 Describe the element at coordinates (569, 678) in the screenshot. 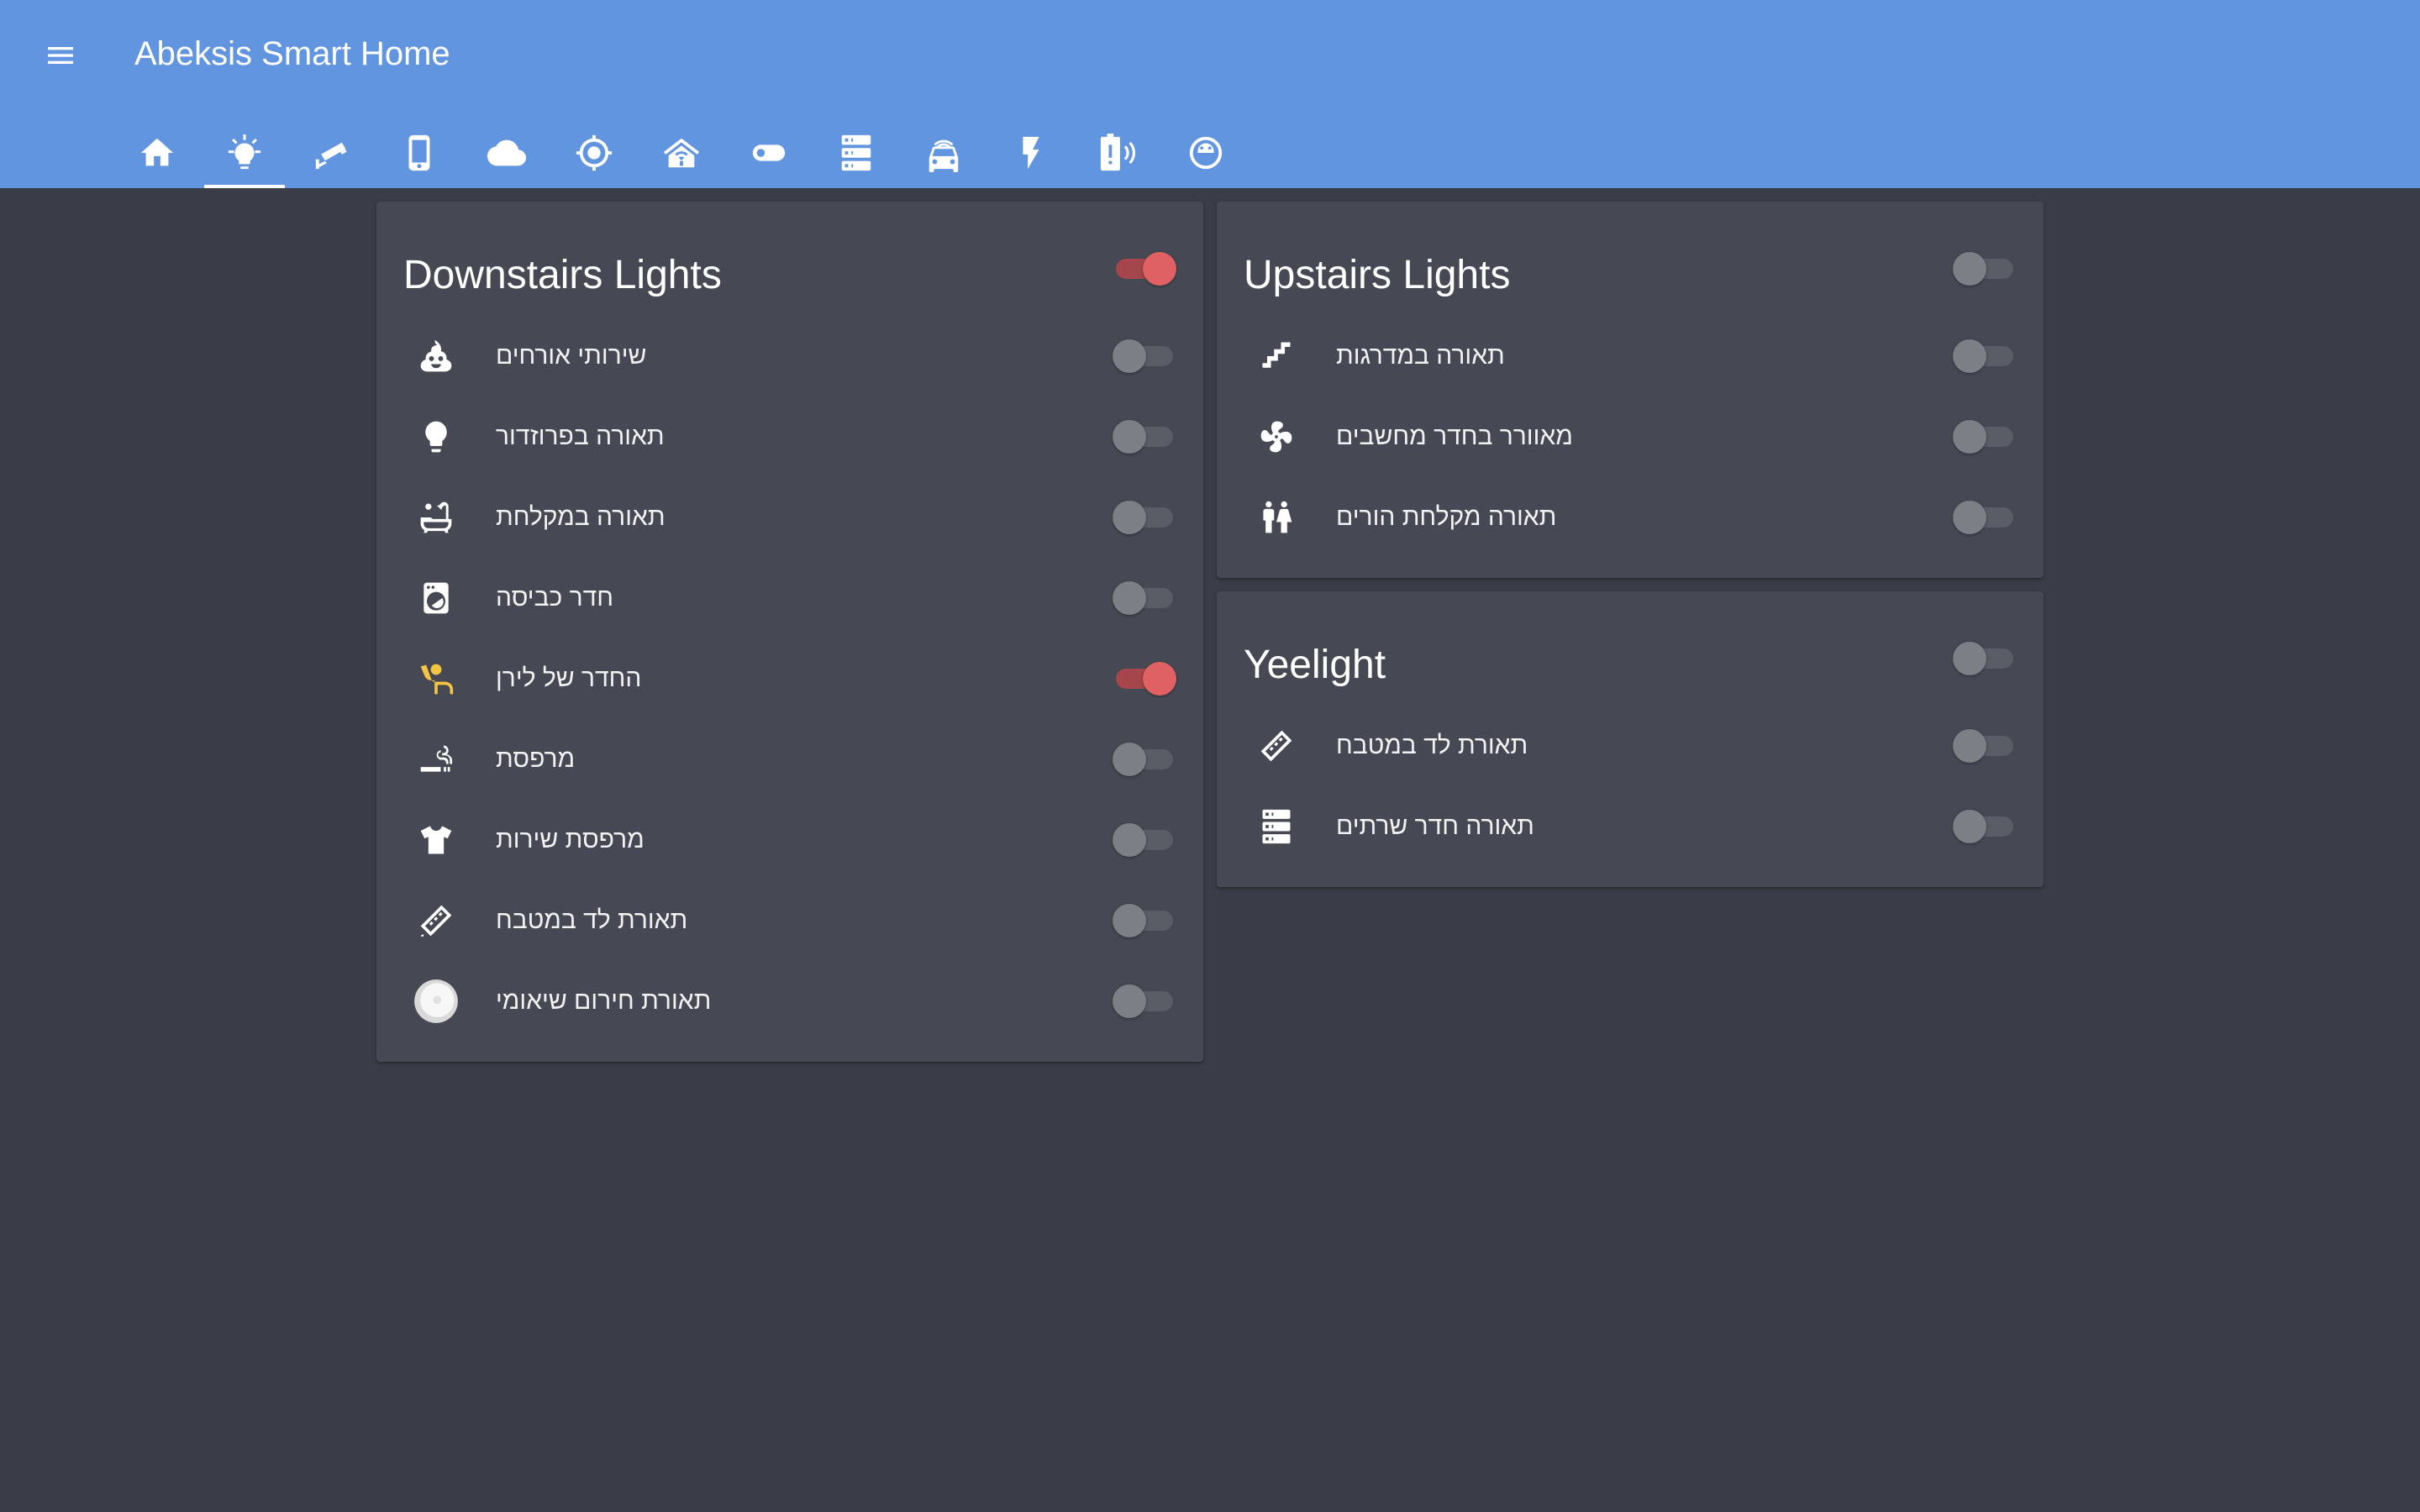

I see `row-label: החדר של לירן` at that location.